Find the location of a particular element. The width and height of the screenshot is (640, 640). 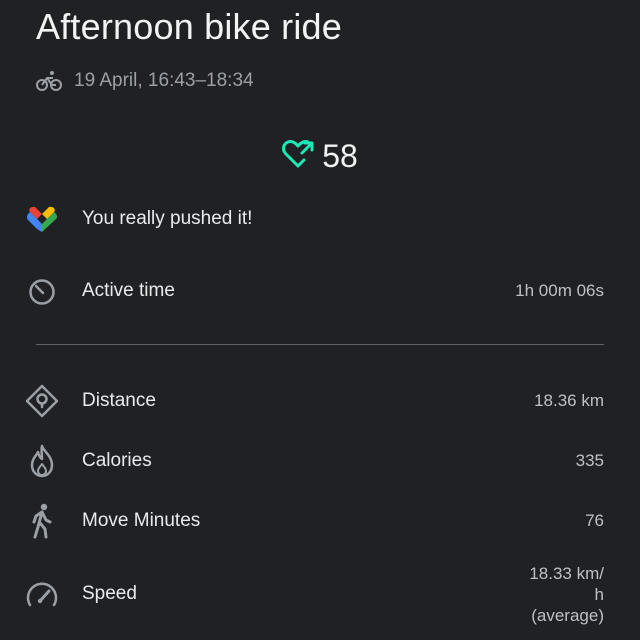

summary-row: You really pushed it! is located at coordinates (320, 219).